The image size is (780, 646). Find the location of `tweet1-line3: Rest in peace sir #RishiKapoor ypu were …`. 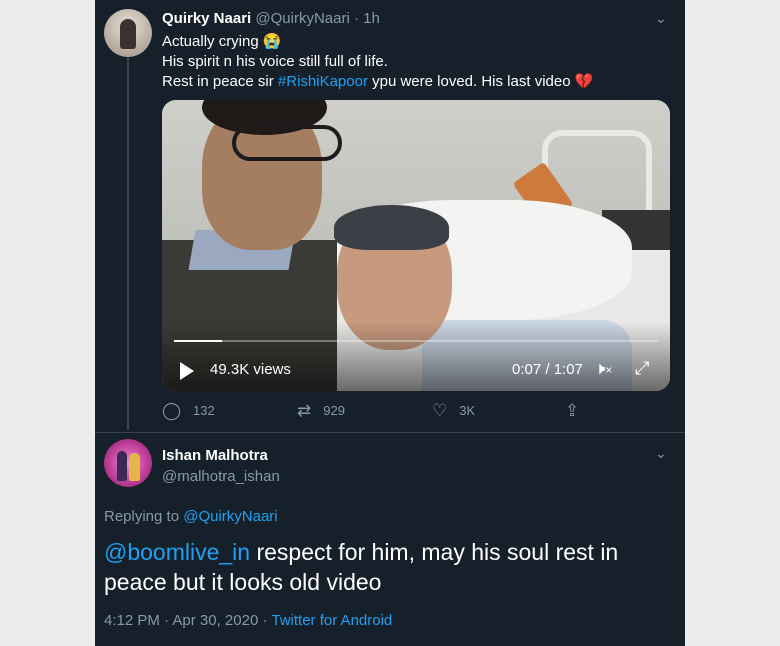

tweet1-line3: Rest in peace sir #RishiKapoor ypu were … is located at coordinates (377, 82).